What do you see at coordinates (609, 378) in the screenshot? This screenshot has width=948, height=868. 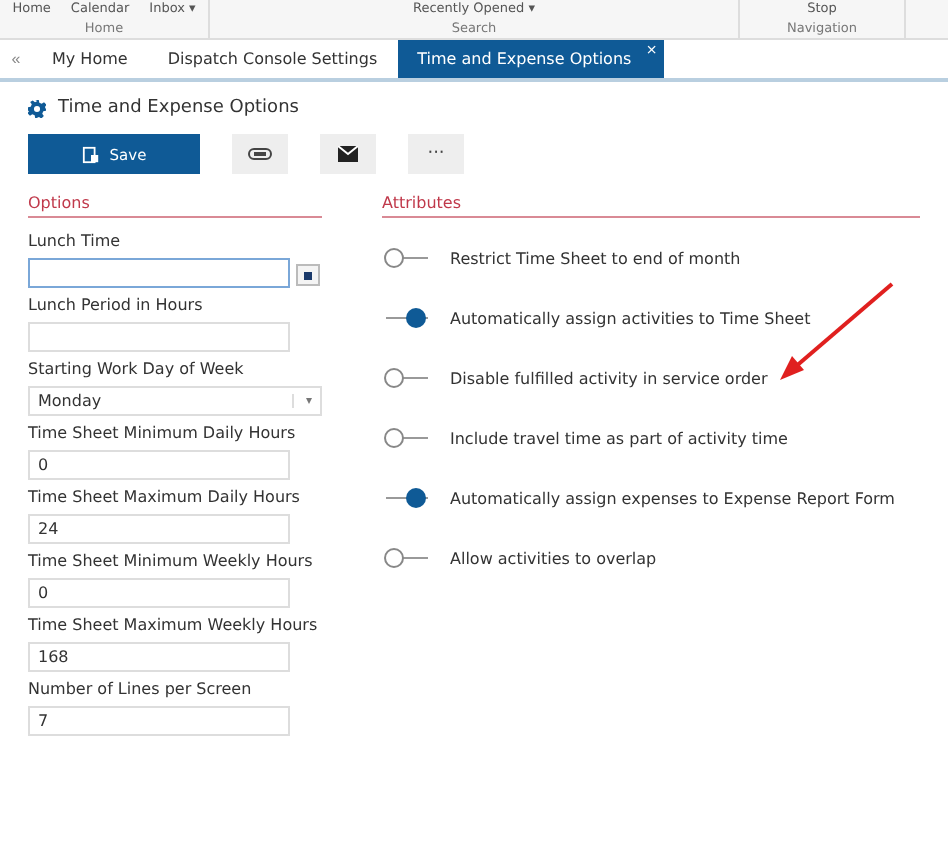 I see `attribute-label: Disable fulfilled activity in service order` at bounding box center [609, 378].